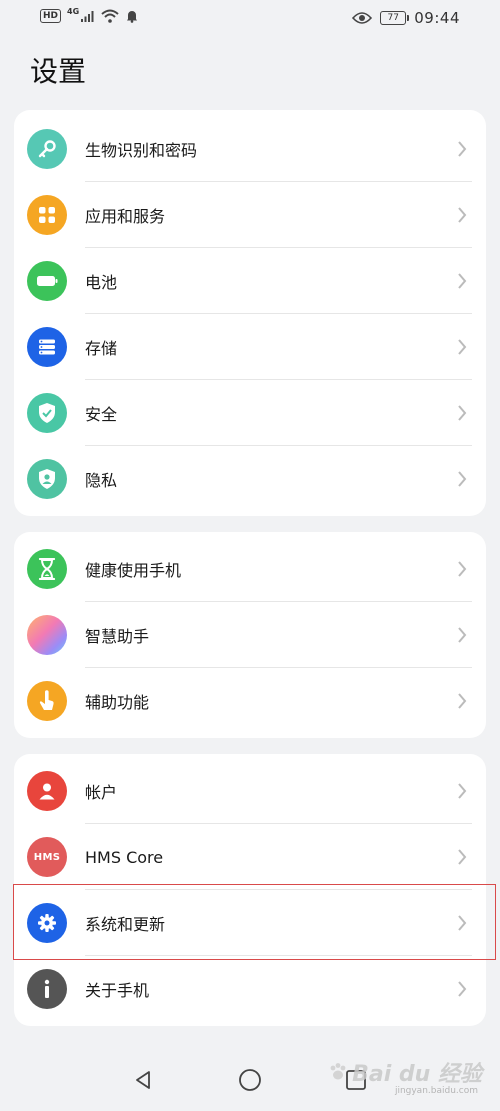  I want to click on settings-item-label: 关于手机, so click(117, 990).